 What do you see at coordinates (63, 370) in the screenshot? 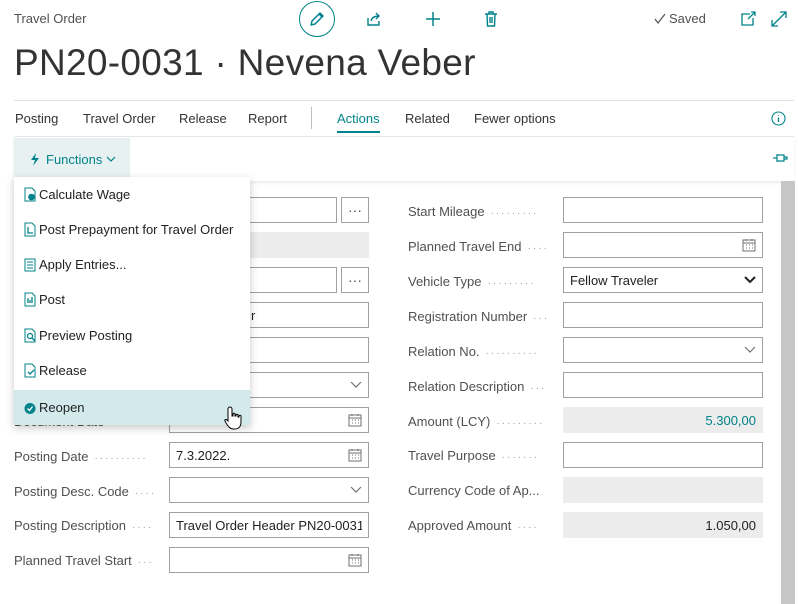
I see `menu-item-label: Release` at bounding box center [63, 370].